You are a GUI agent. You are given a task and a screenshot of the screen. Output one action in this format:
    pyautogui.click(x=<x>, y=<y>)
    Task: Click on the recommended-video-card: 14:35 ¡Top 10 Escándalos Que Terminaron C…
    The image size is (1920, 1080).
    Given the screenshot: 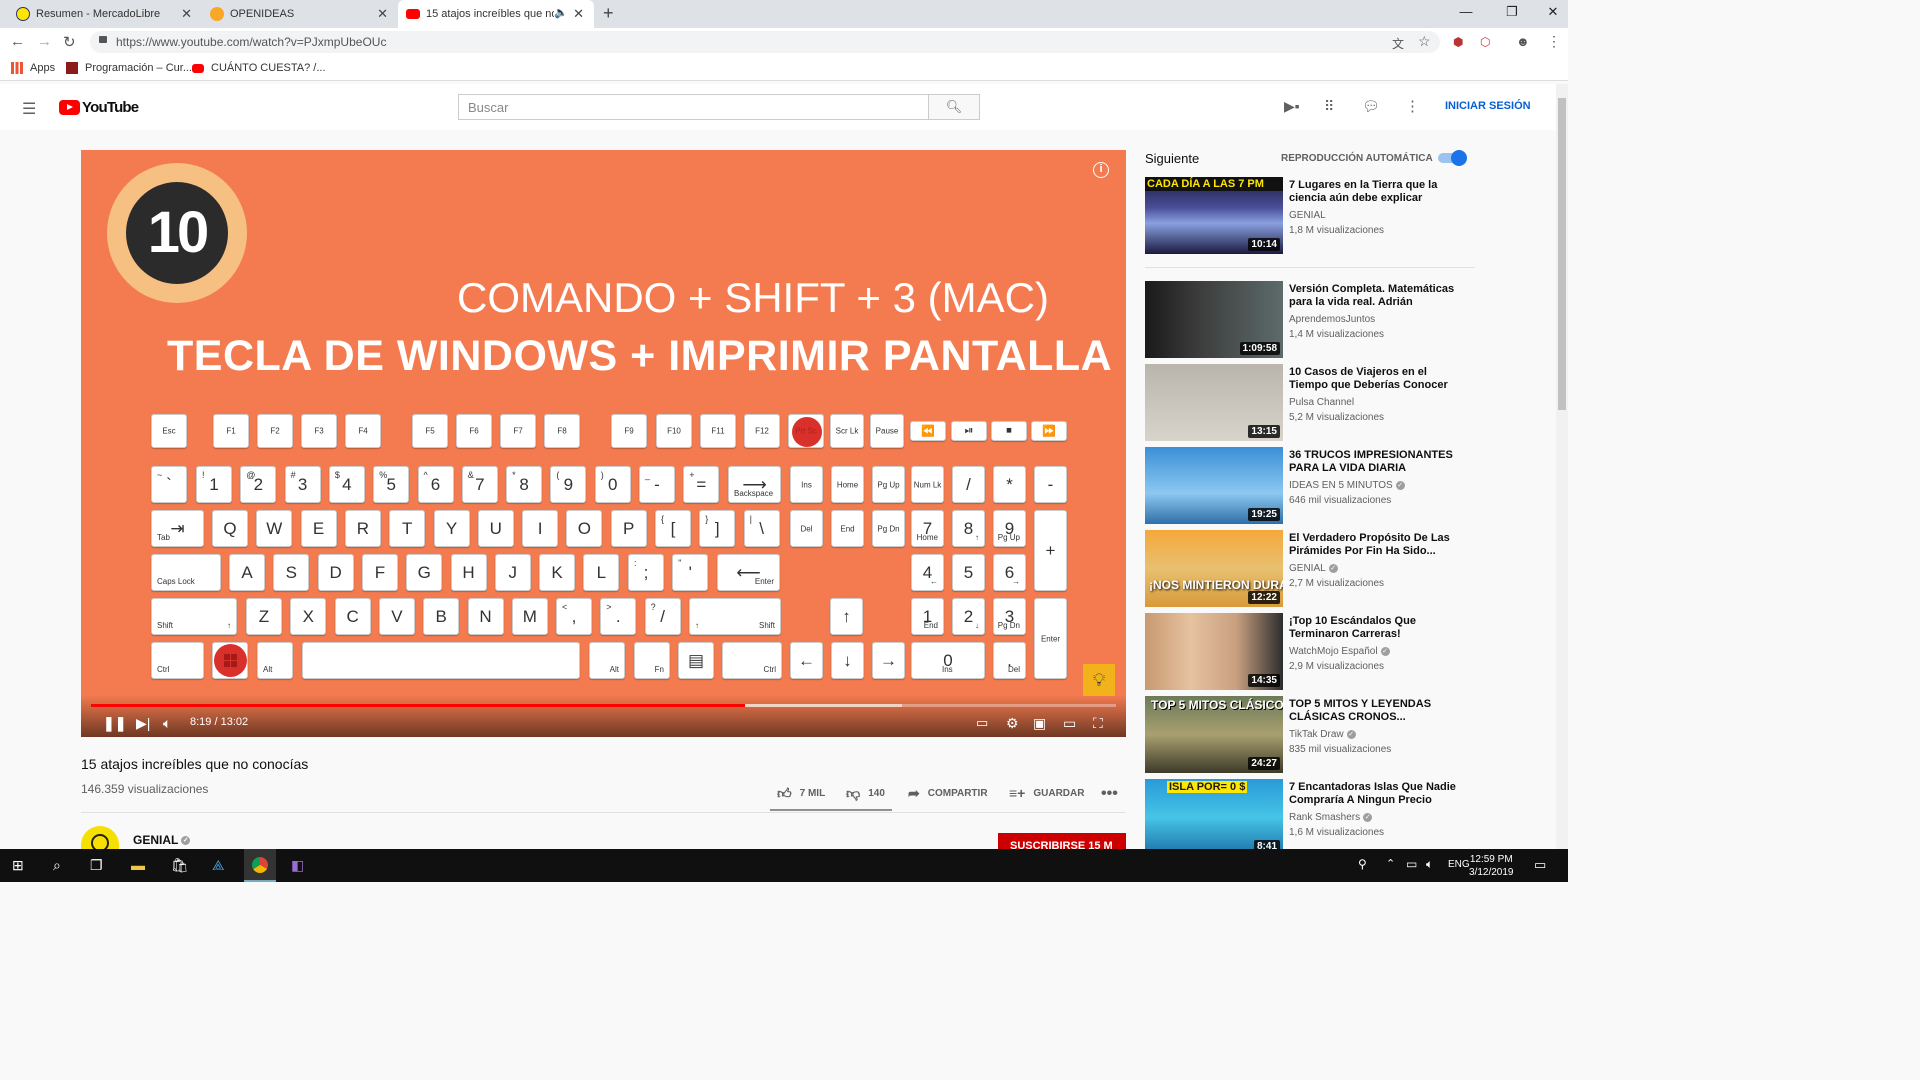 What is the action you would take?
    pyautogui.click(x=1310, y=652)
    